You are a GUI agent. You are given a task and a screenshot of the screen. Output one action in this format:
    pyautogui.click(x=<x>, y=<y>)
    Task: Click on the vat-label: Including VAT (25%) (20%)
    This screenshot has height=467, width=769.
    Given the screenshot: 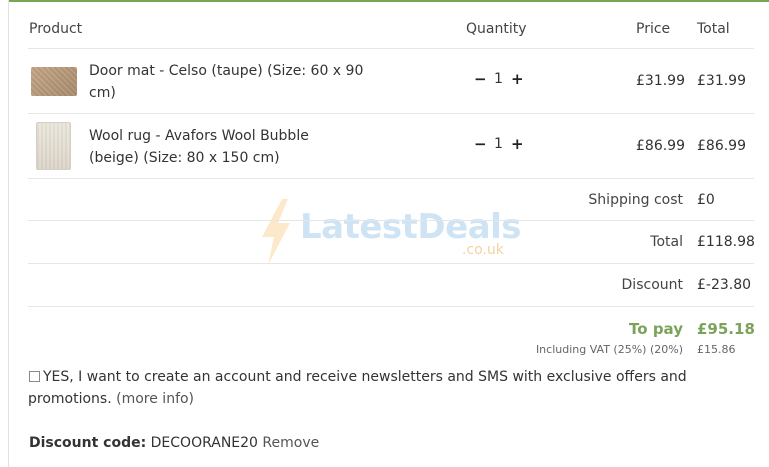 What is the action you would take?
    pyautogui.click(x=609, y=349)
    